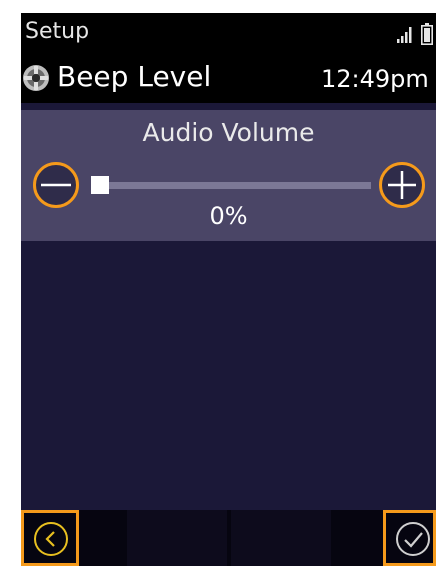 Image resolution: width=436 pixels, height=566 pixels. Describe the element at coordinates (100, 185) in the screenshot. I see `volume-slider-thumb` at that location.